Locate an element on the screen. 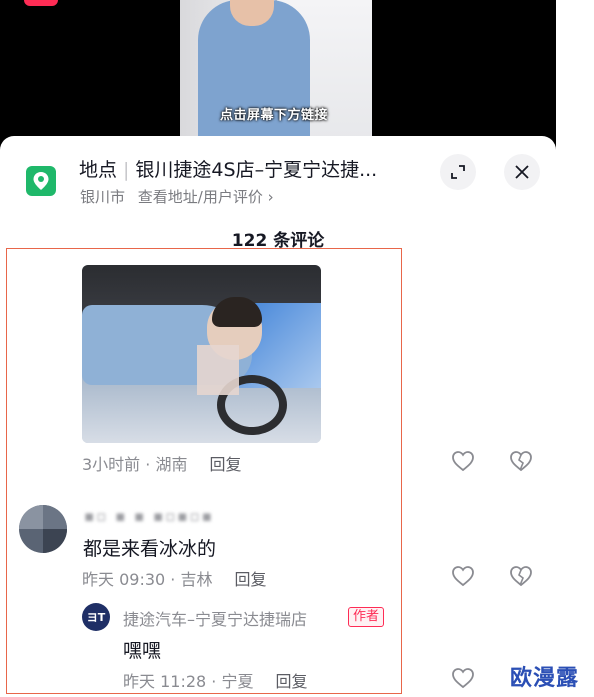 The image size is (594, 697). comment-username: ▪▫ ▪ ▪ ▪▫▪▫▪ is located at coordinates (149, 516).